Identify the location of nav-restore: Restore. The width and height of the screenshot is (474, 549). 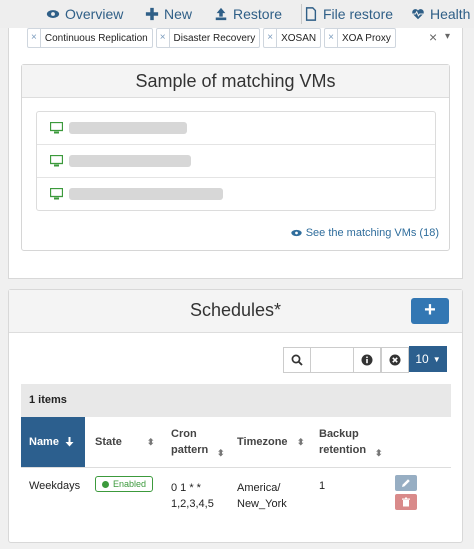
(248, 14).